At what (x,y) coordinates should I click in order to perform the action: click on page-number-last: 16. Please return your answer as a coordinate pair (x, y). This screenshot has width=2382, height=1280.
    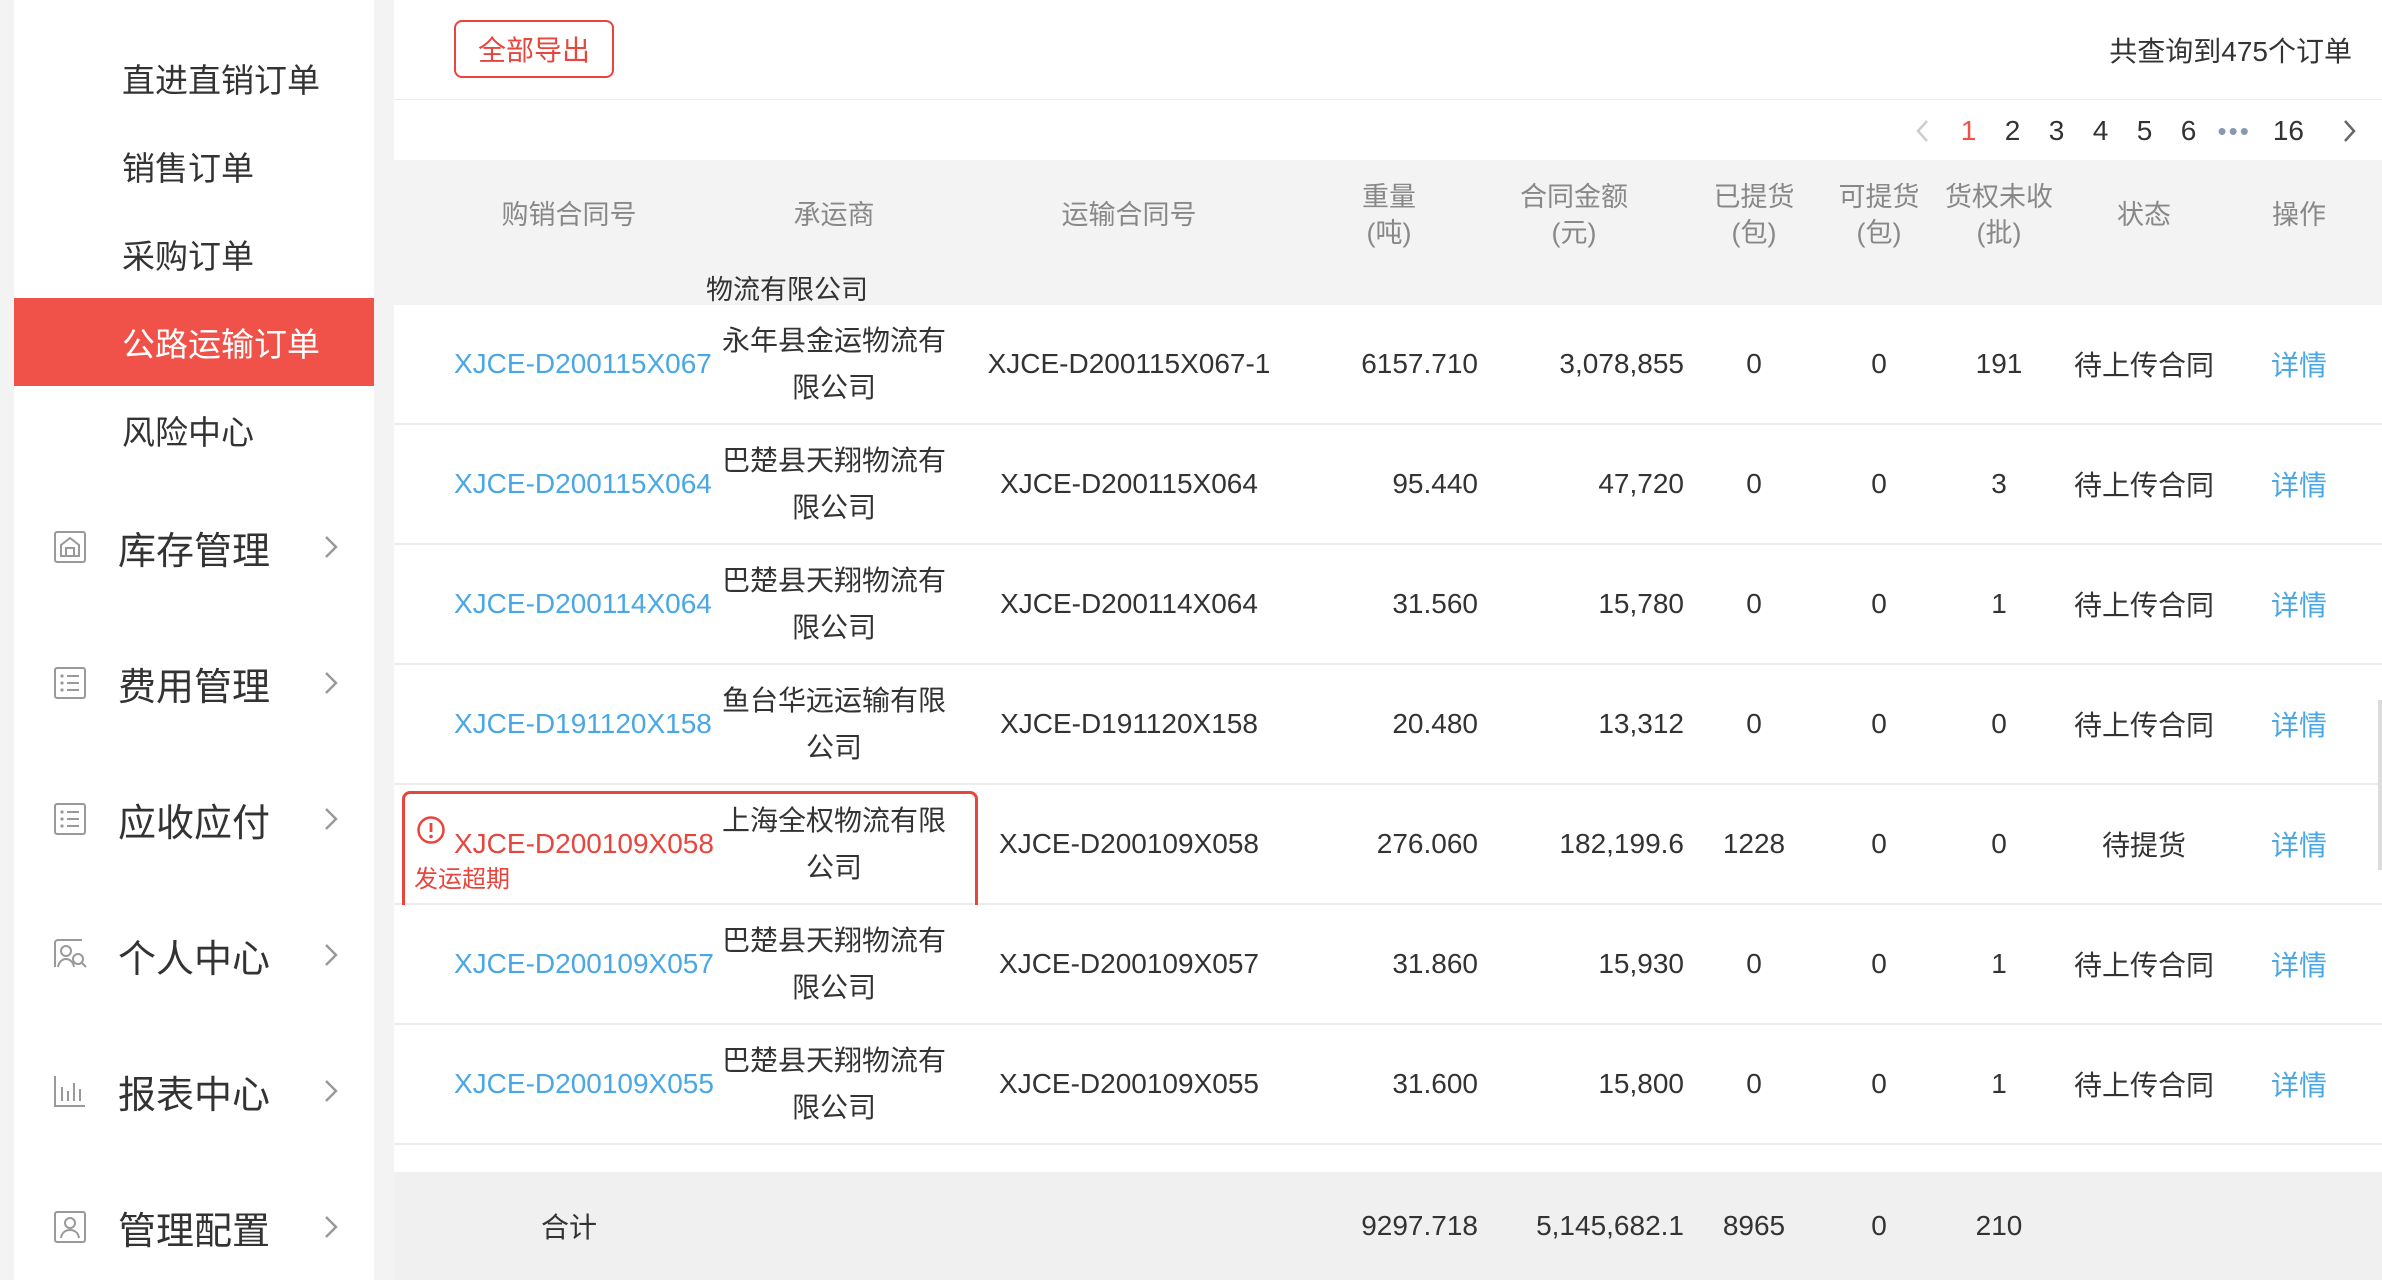
    Looking at the image, I should click on (2288, 131).